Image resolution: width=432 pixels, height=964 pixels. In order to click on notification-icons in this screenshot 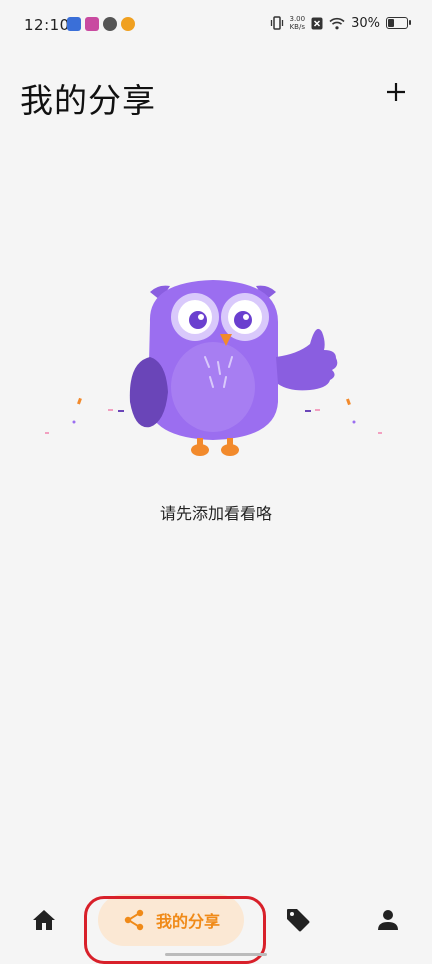, I will do `click(101, 24)`.